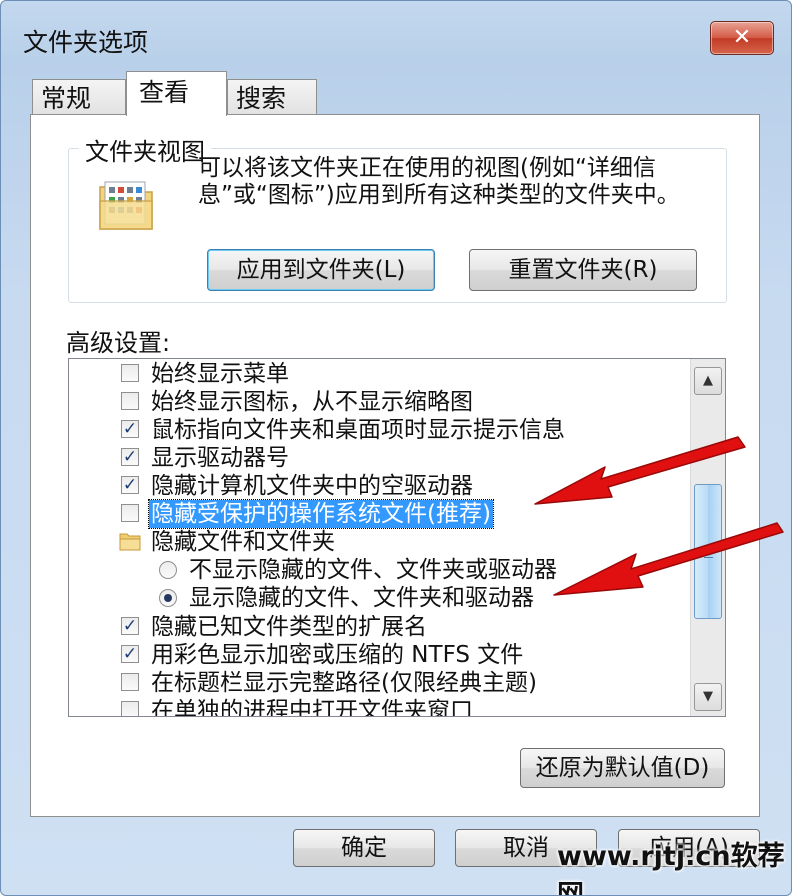  What do you see at coordinates (168, 570) in the screenshot?
I see `radio-button` at bounding box center [168, 570].